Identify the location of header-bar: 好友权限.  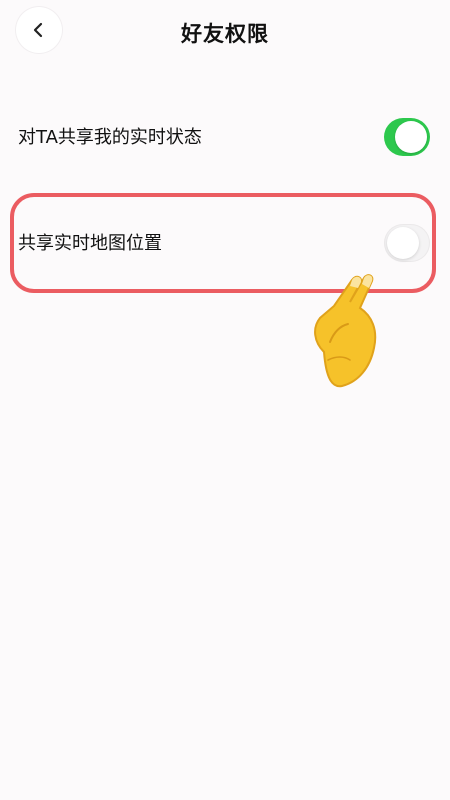
(225, 35).